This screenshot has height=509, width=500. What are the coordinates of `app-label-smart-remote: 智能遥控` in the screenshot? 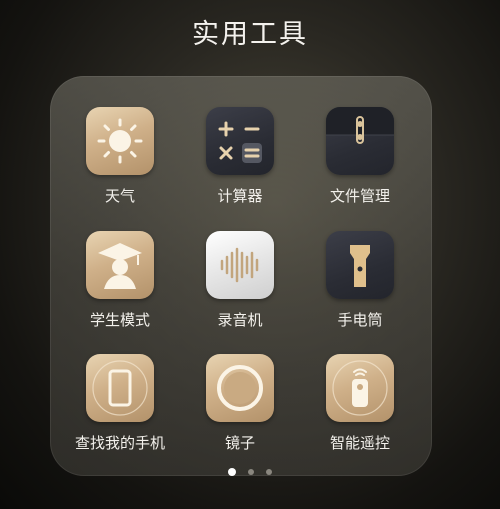 It's located at (359, 443).